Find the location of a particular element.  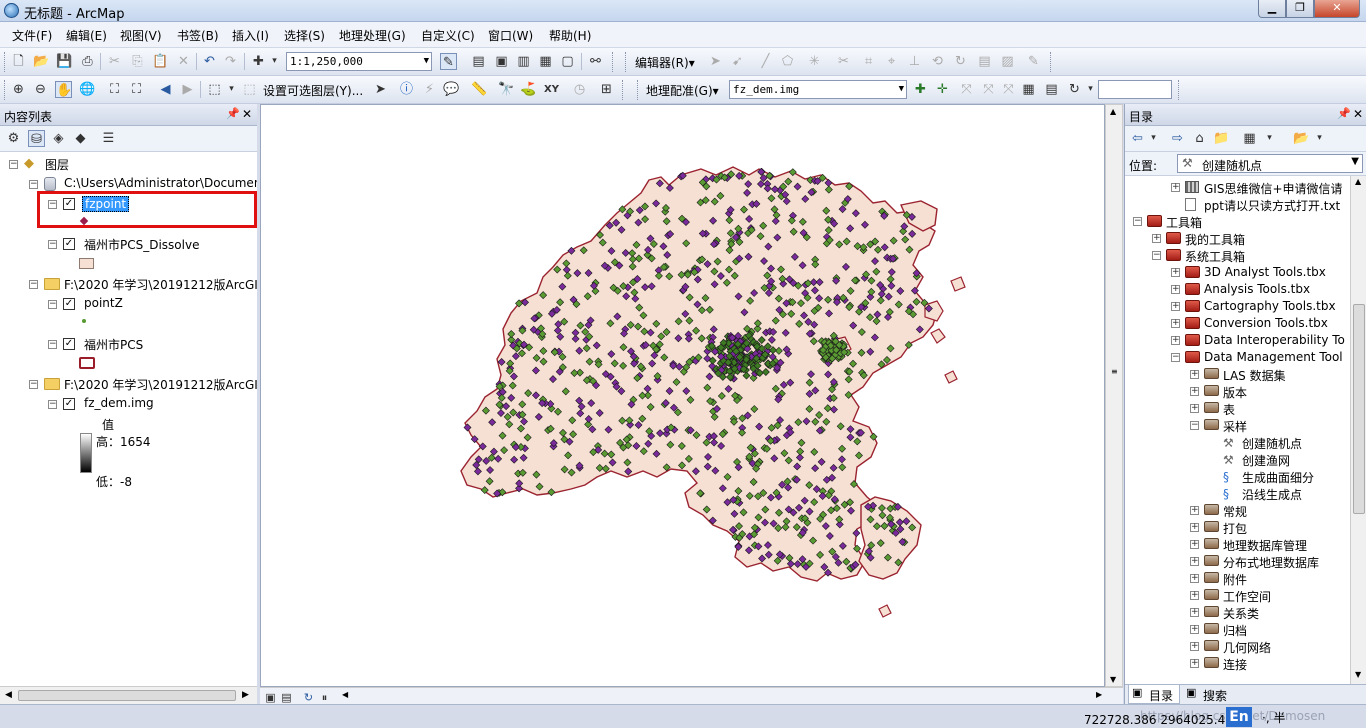

catalog-item-general: 常规 is located at coordinates (1235, 511).